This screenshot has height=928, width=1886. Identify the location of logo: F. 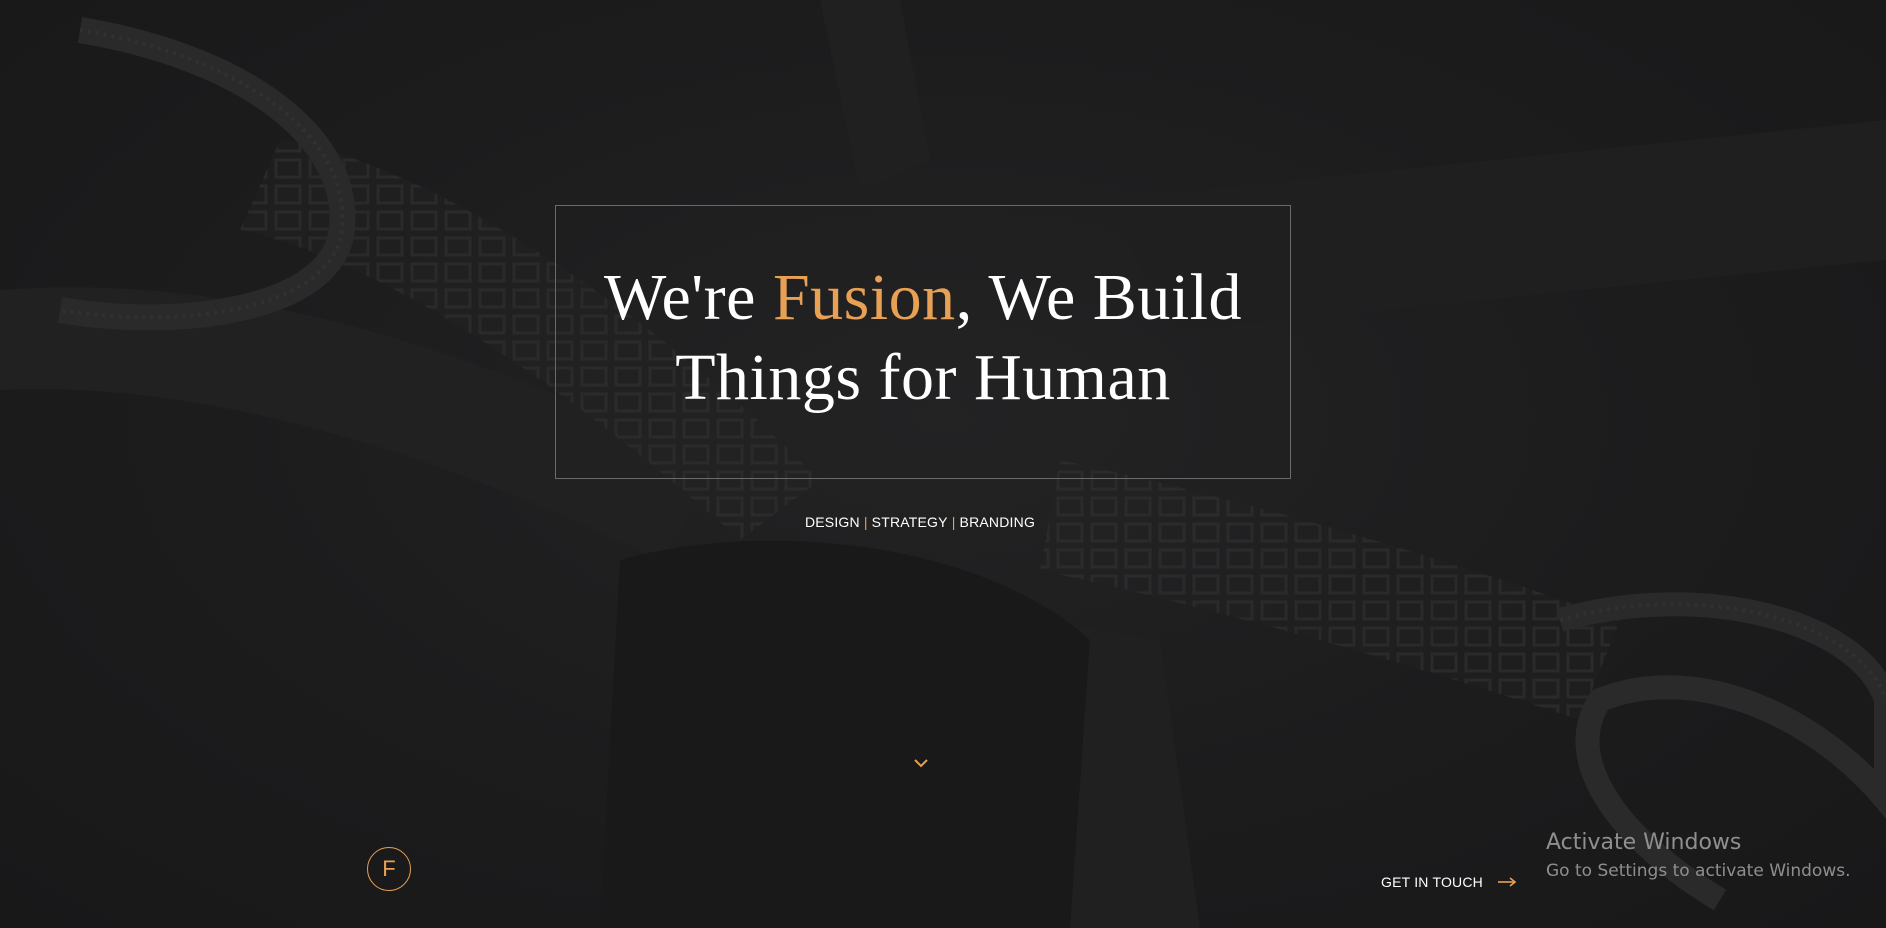
(389, 869).